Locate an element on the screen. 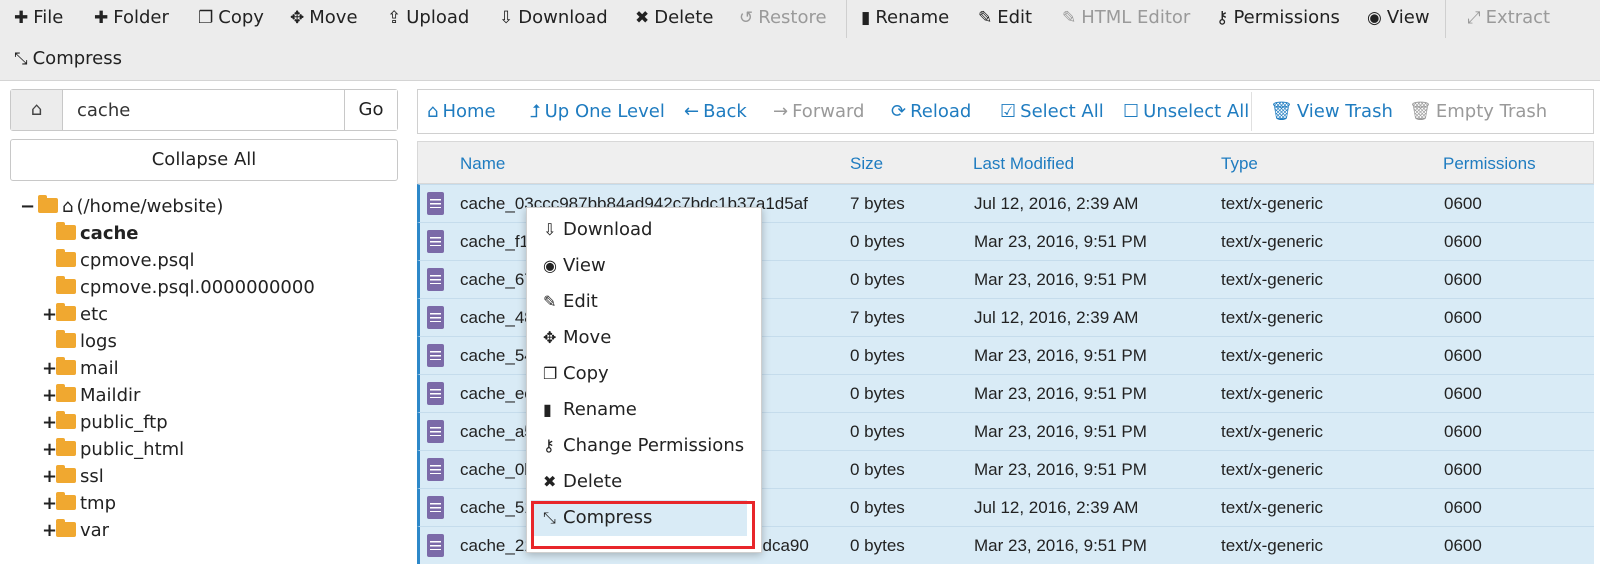  toolbar-separator is located at coordinates (1445, 19).